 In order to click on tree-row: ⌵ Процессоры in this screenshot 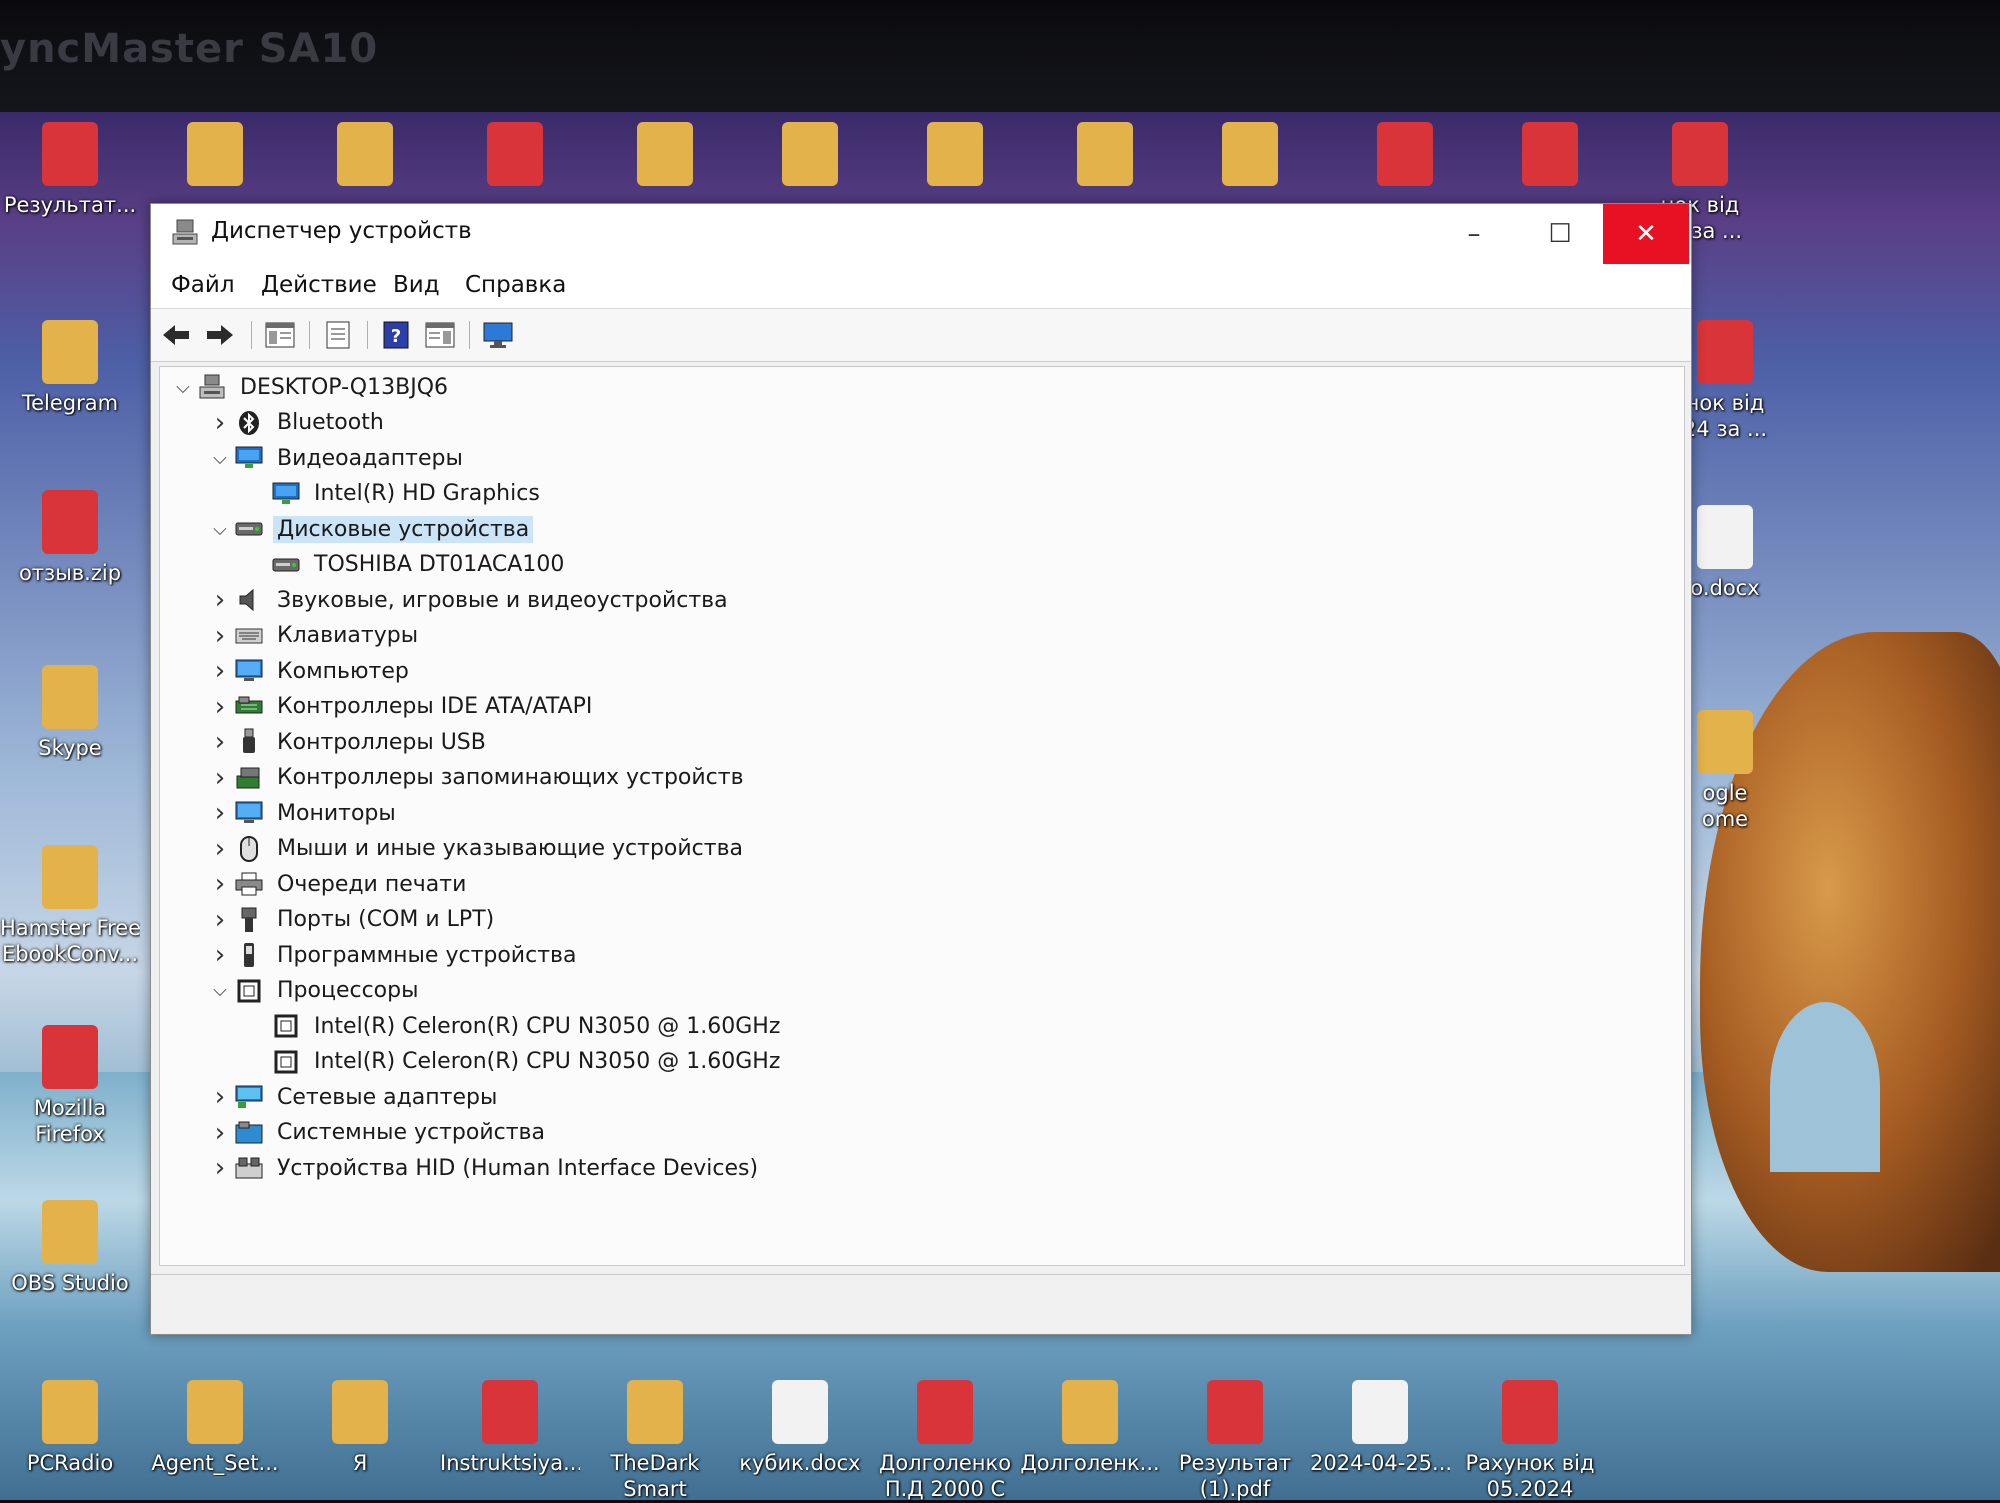, I will do `click(313, 991)`.